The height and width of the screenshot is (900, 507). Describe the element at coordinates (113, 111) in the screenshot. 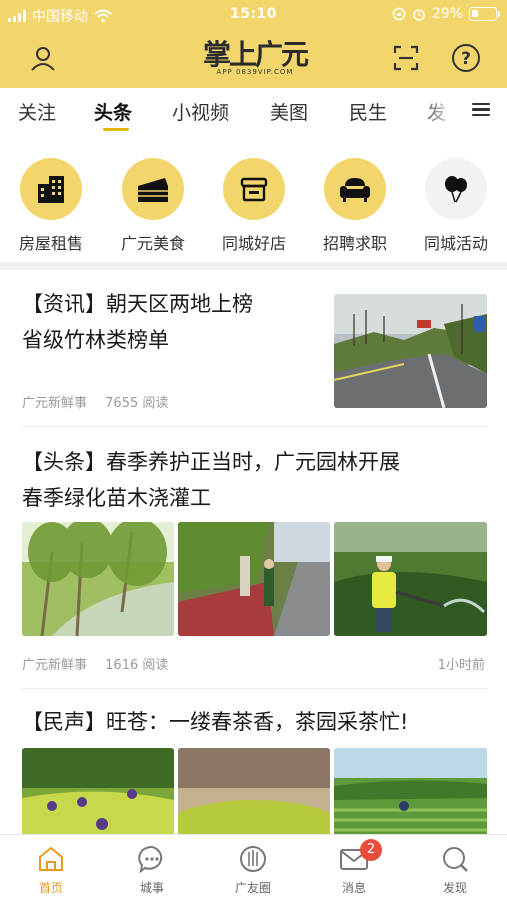

I see `tab-headlines: 头条` at that location.